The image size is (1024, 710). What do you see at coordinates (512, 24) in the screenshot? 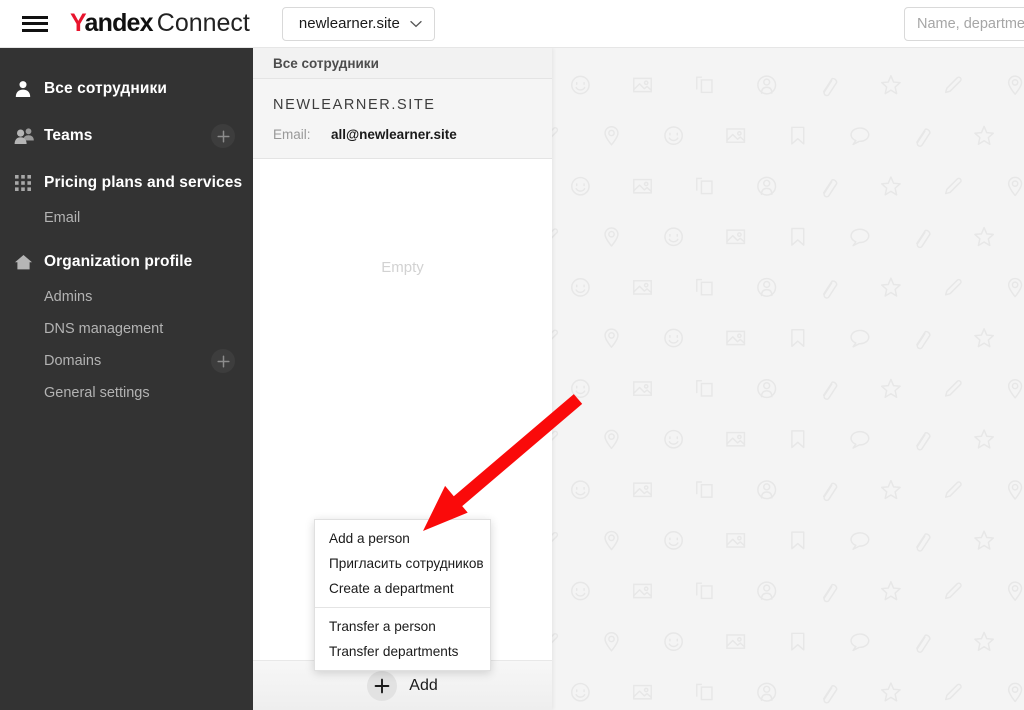
I see `app-header: Yandex Connect newlearner.site` at bounding box center [512, 24].